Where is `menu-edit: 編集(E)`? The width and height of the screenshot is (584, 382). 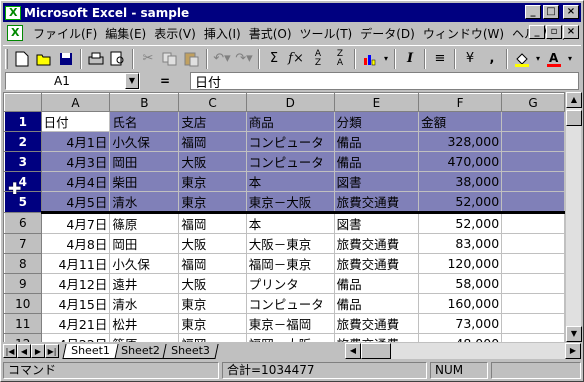 menu-edit: 編集(E) is located at coordinates (125, 33).